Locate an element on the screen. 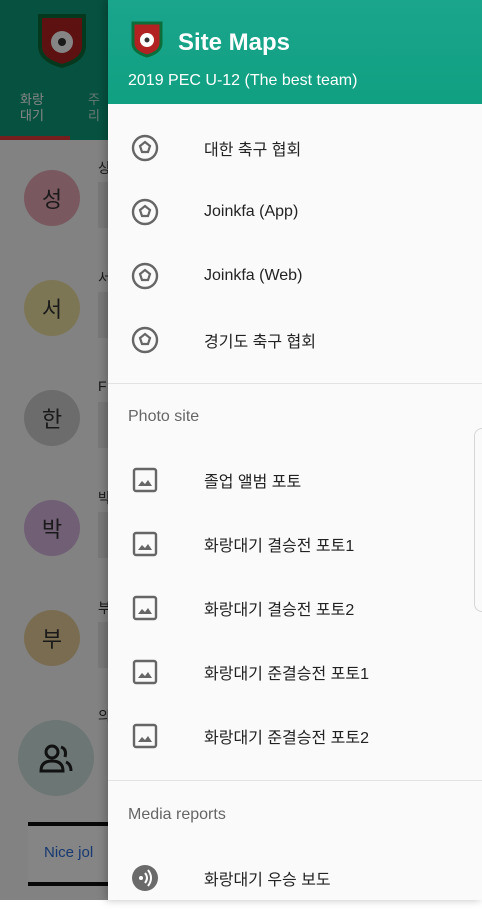 The image size is (482, 910). drawer-subtitle: 2019 PEC U-12 (The best team) is located at coordinates (243, 80).